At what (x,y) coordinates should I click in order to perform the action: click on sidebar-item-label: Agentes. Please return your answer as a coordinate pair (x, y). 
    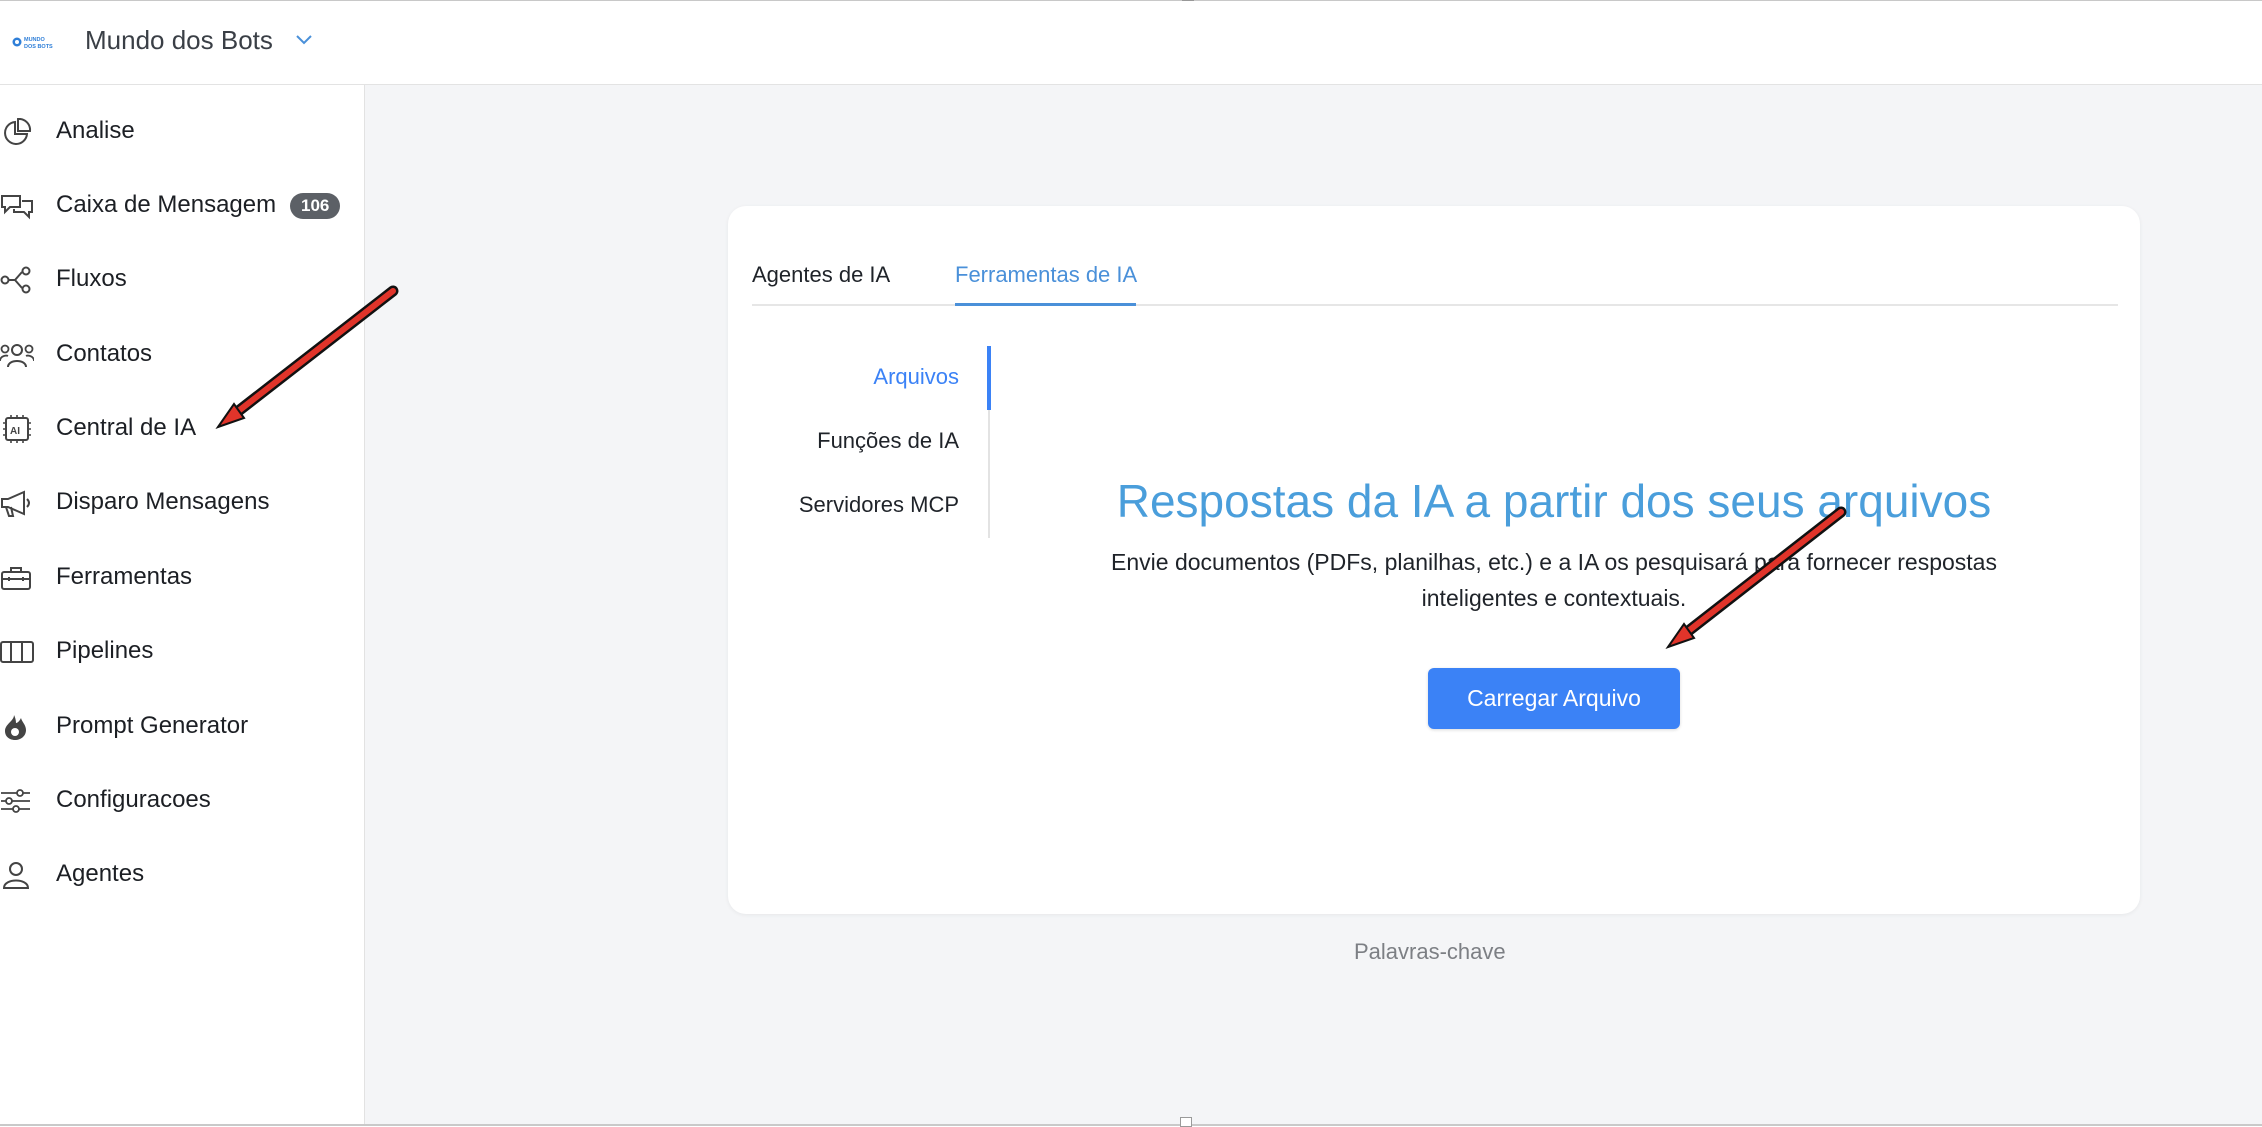
    Looking at the image, I should click on (100, 873).